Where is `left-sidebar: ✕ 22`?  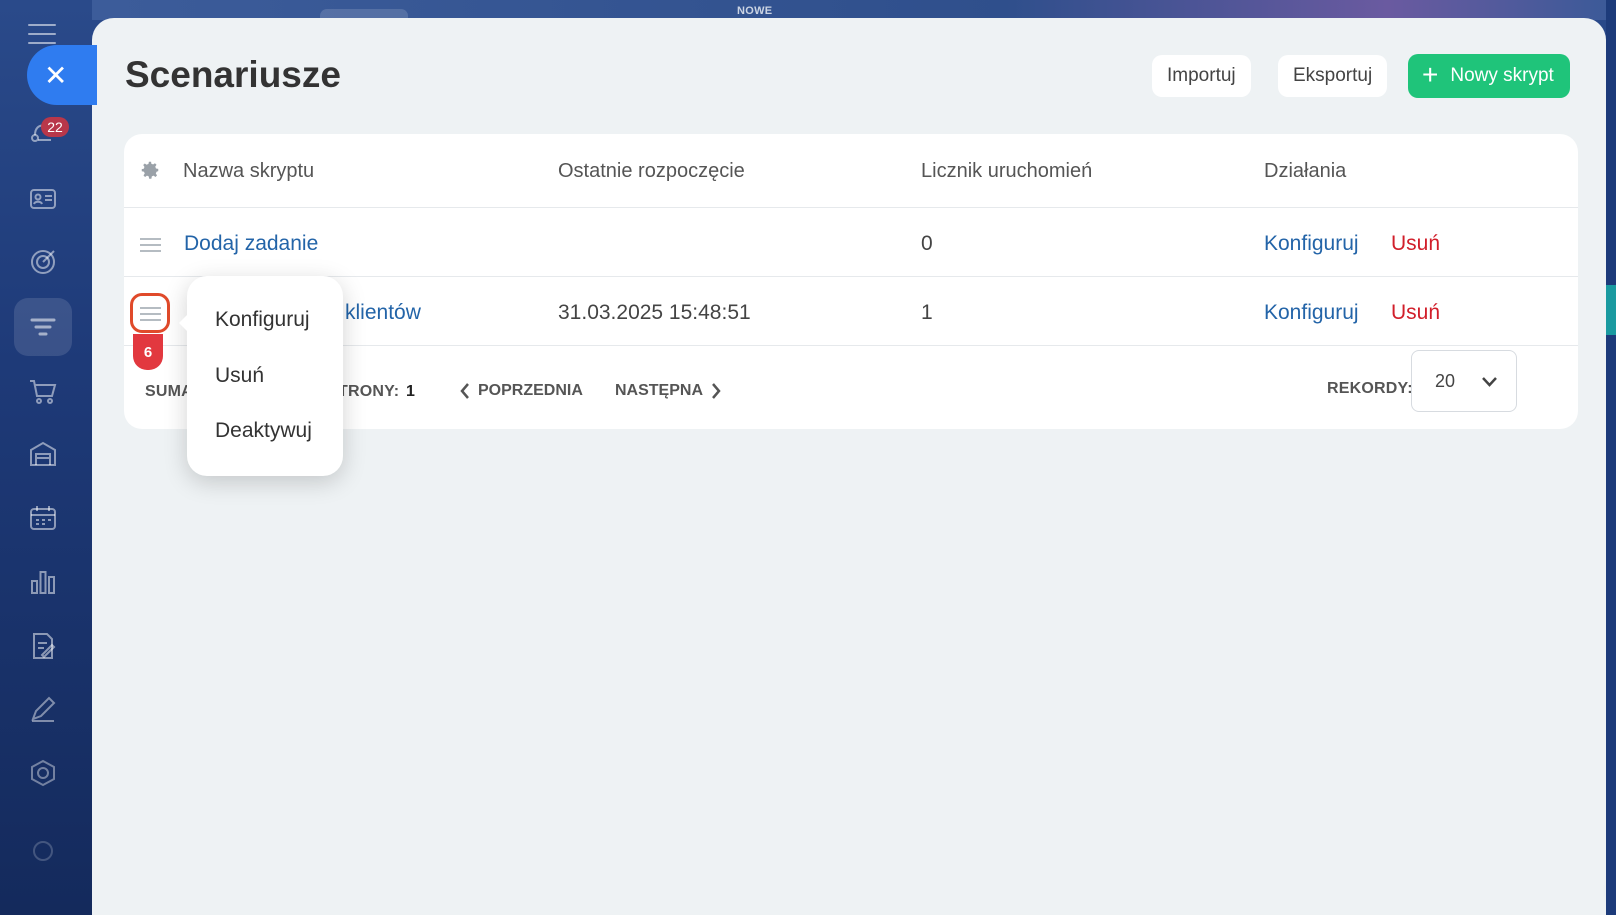
left-sidebar: ✕ 22 is located at coordinates (48, 457).